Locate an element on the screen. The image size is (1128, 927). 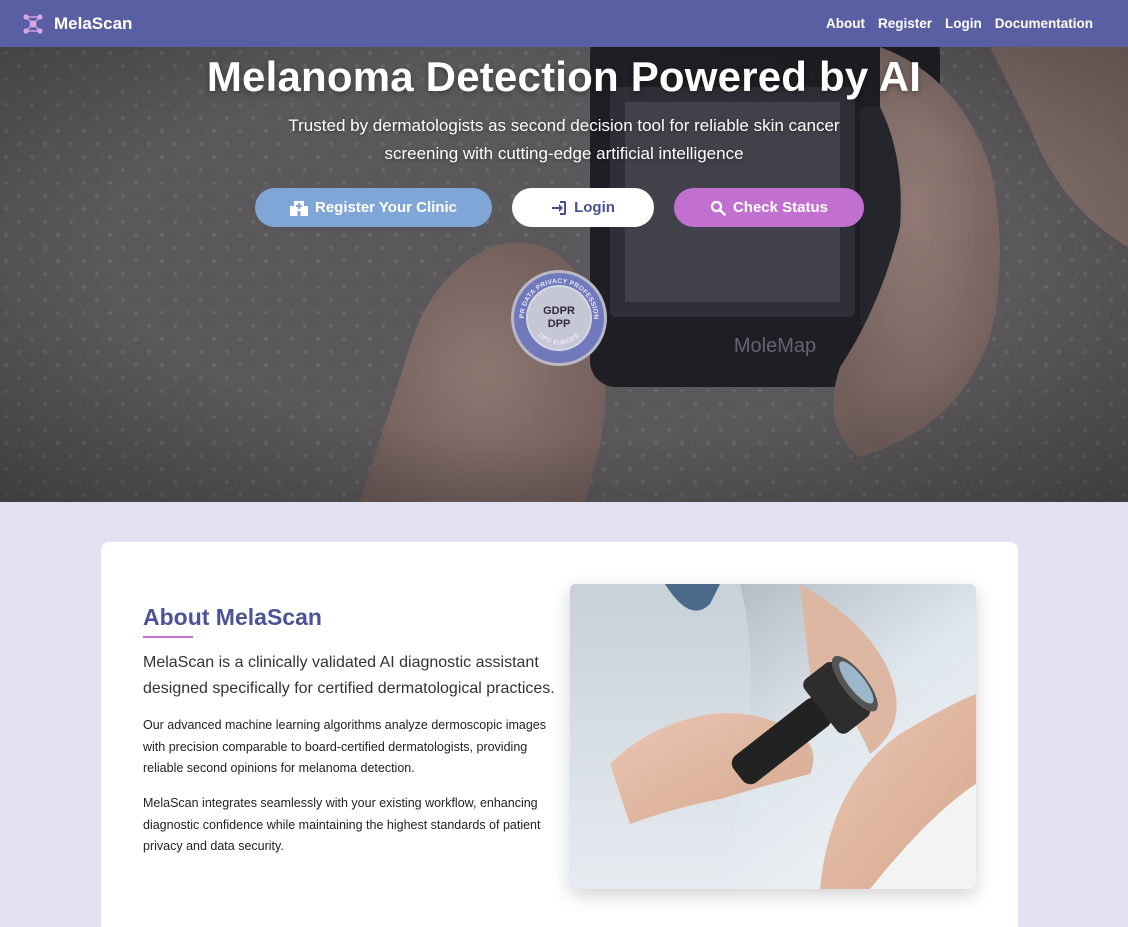
hero-buttons: Register Your Clinic Login Check Status is located at coordinates (564, 207).